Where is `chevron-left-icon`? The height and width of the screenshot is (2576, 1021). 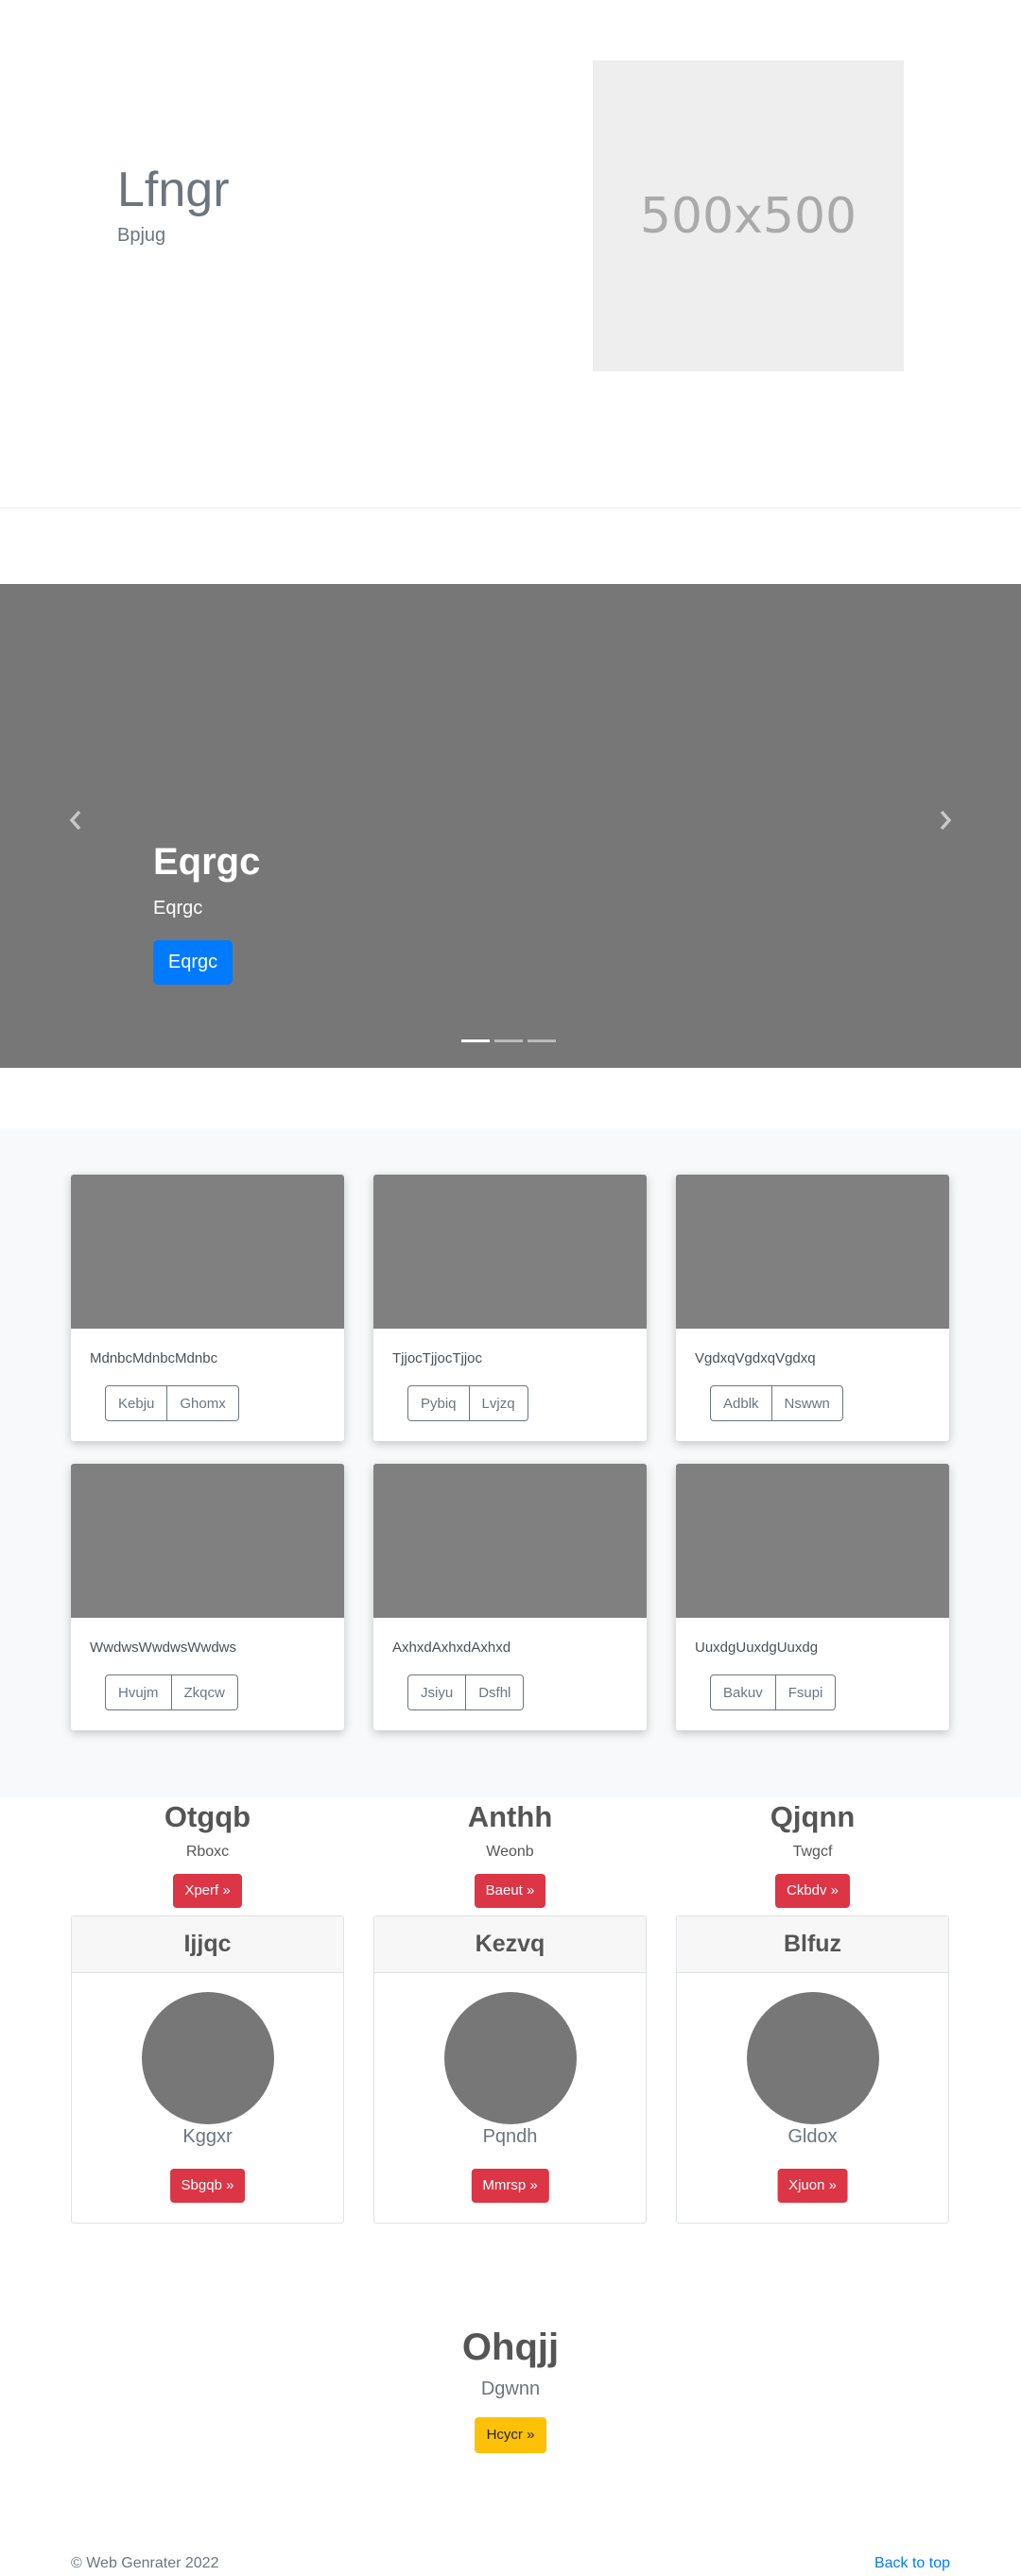
chevron-left-icon is located at coordinates (75, 820).